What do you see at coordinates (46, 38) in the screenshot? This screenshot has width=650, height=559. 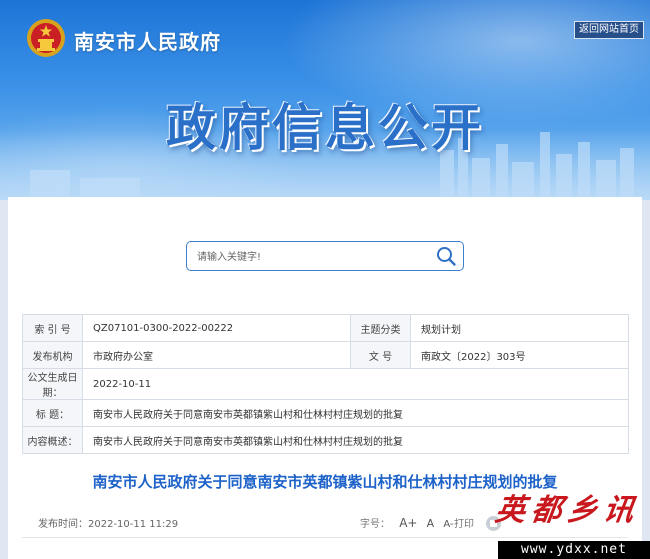 I see `national-emblem-icon` at bounding box center [46, 38].